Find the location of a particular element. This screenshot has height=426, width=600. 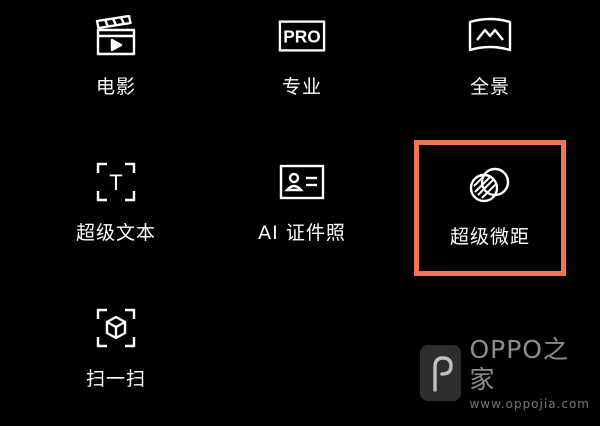

clapperboard-icon is located at coordinates (116, 36).